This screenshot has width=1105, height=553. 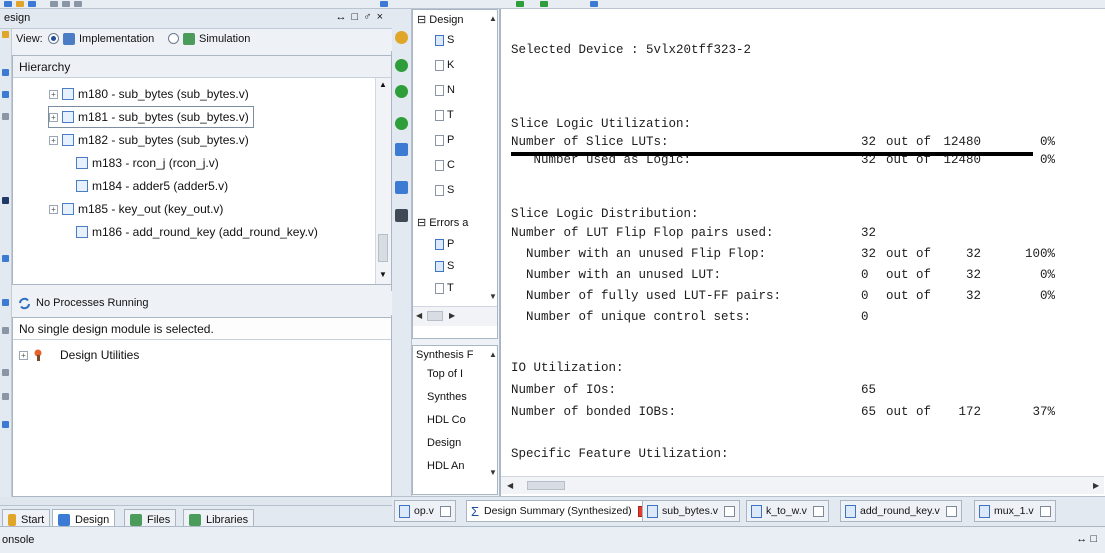 I want to click on panel-window-controls: ↔ □ ♂ ×, so click(x=360, y=17).